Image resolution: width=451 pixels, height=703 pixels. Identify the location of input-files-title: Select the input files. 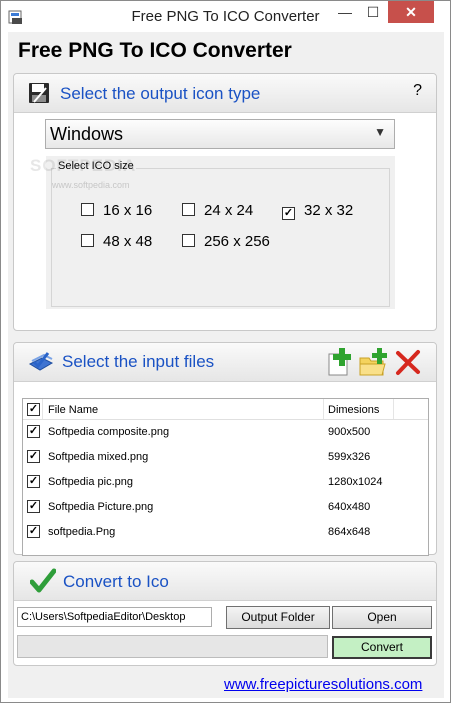
(138, 361).